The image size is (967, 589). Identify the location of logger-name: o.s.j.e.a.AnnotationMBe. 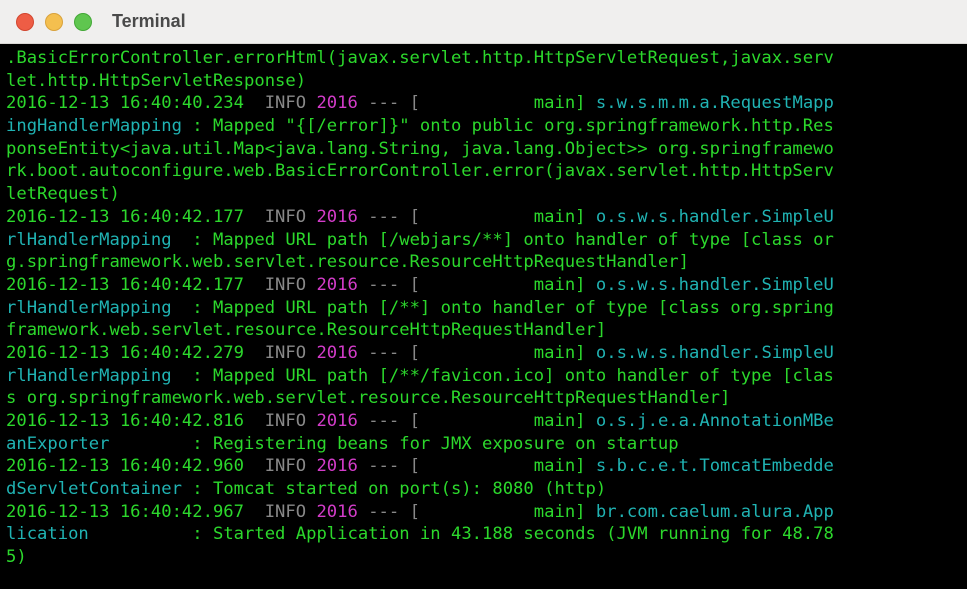
(714, 421).